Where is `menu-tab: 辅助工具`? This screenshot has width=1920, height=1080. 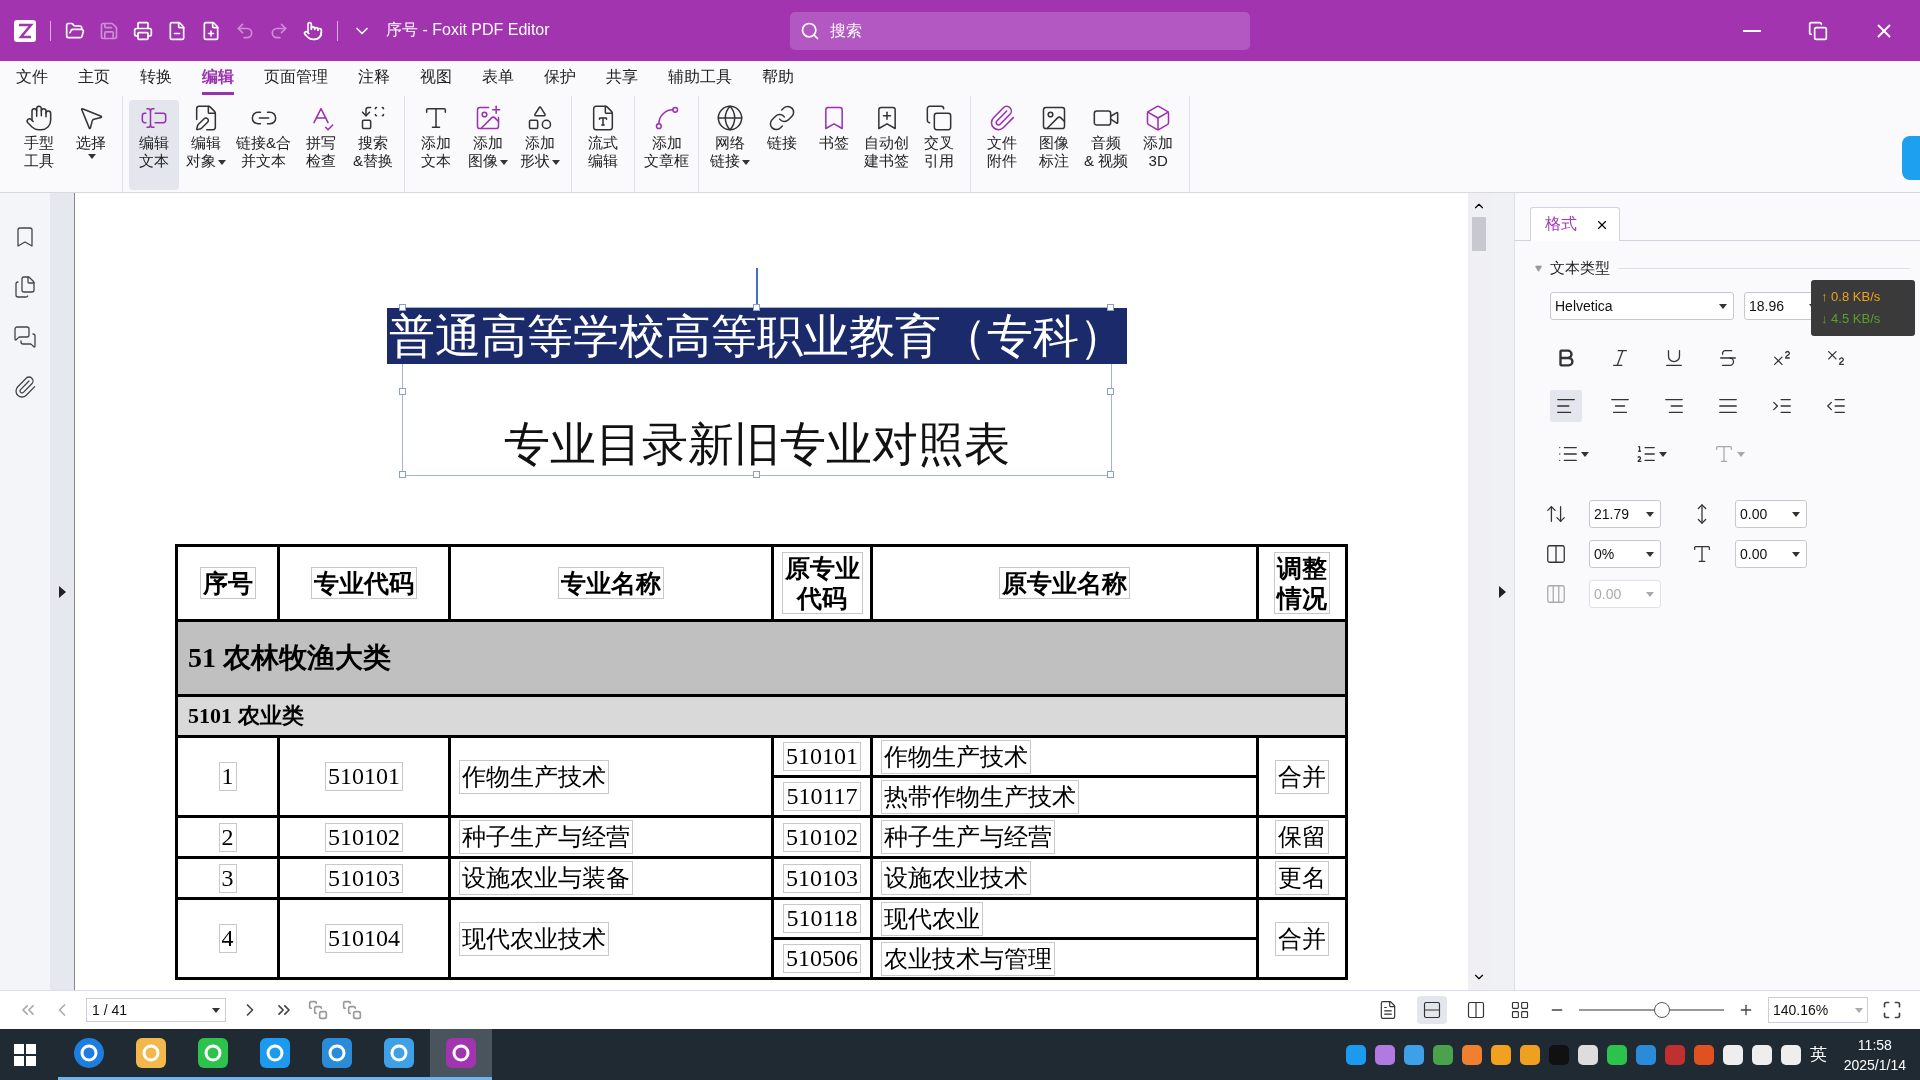 menu-tab: 辅助工具 is located at coordinates (700, 78).